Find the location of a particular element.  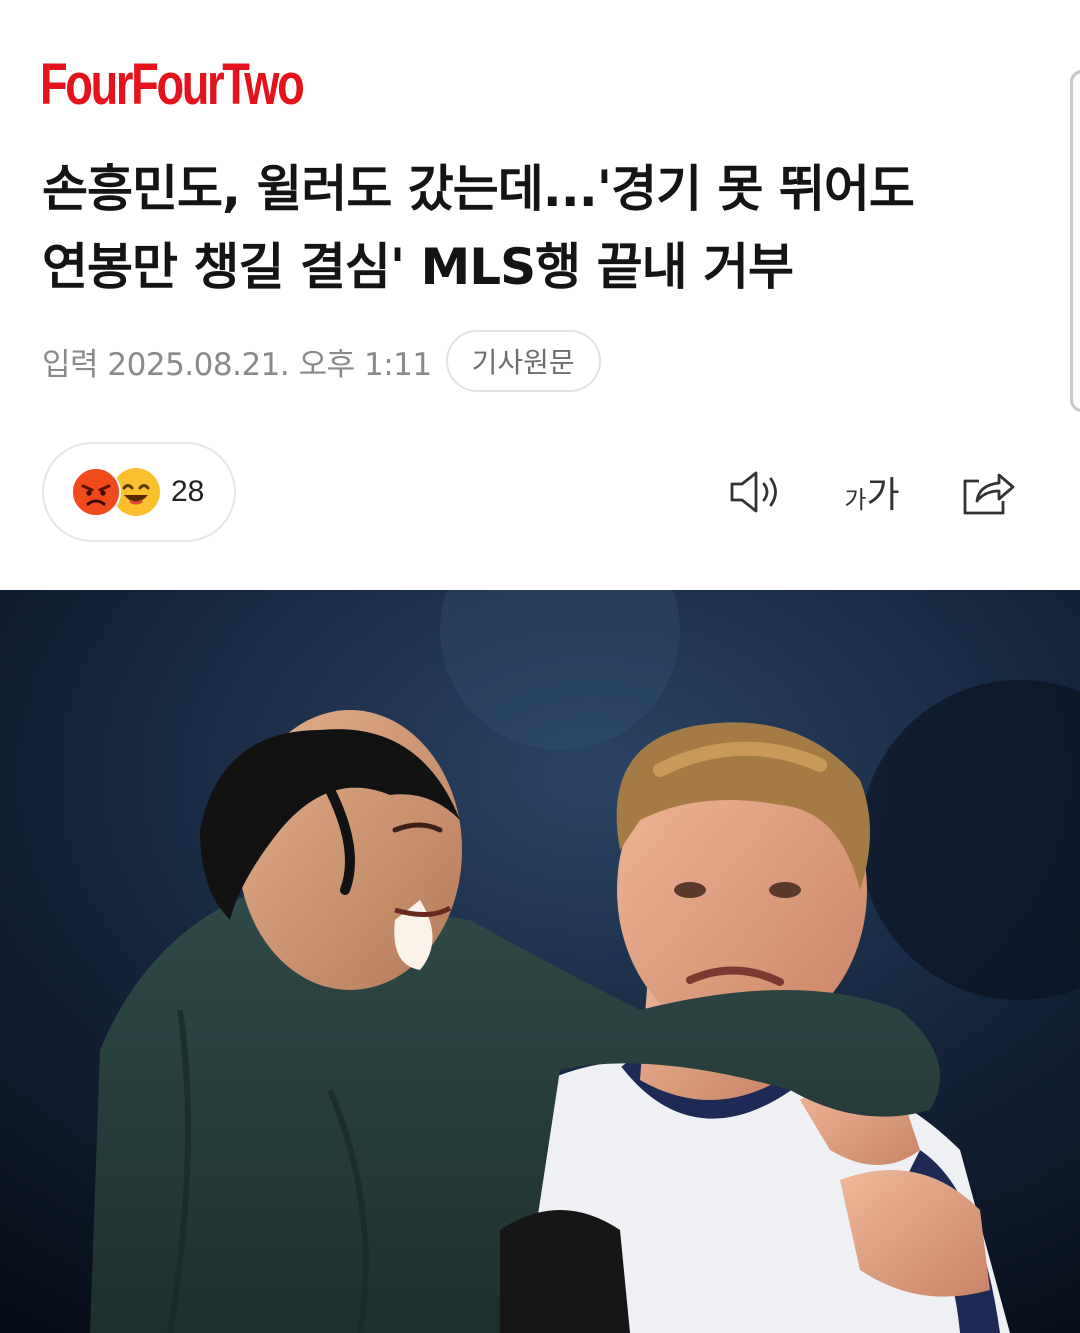

angry-face-icon is located at coordinates (96, 492).